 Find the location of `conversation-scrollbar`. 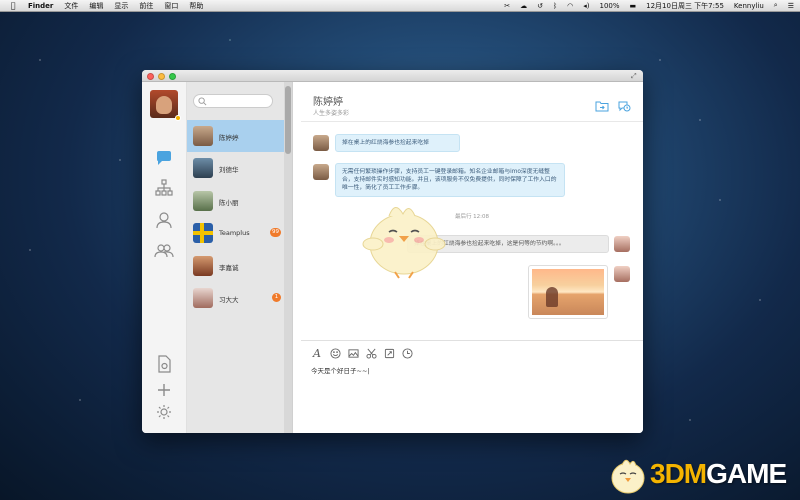

conversation-scrollbar is located at coordinates (288, 257).